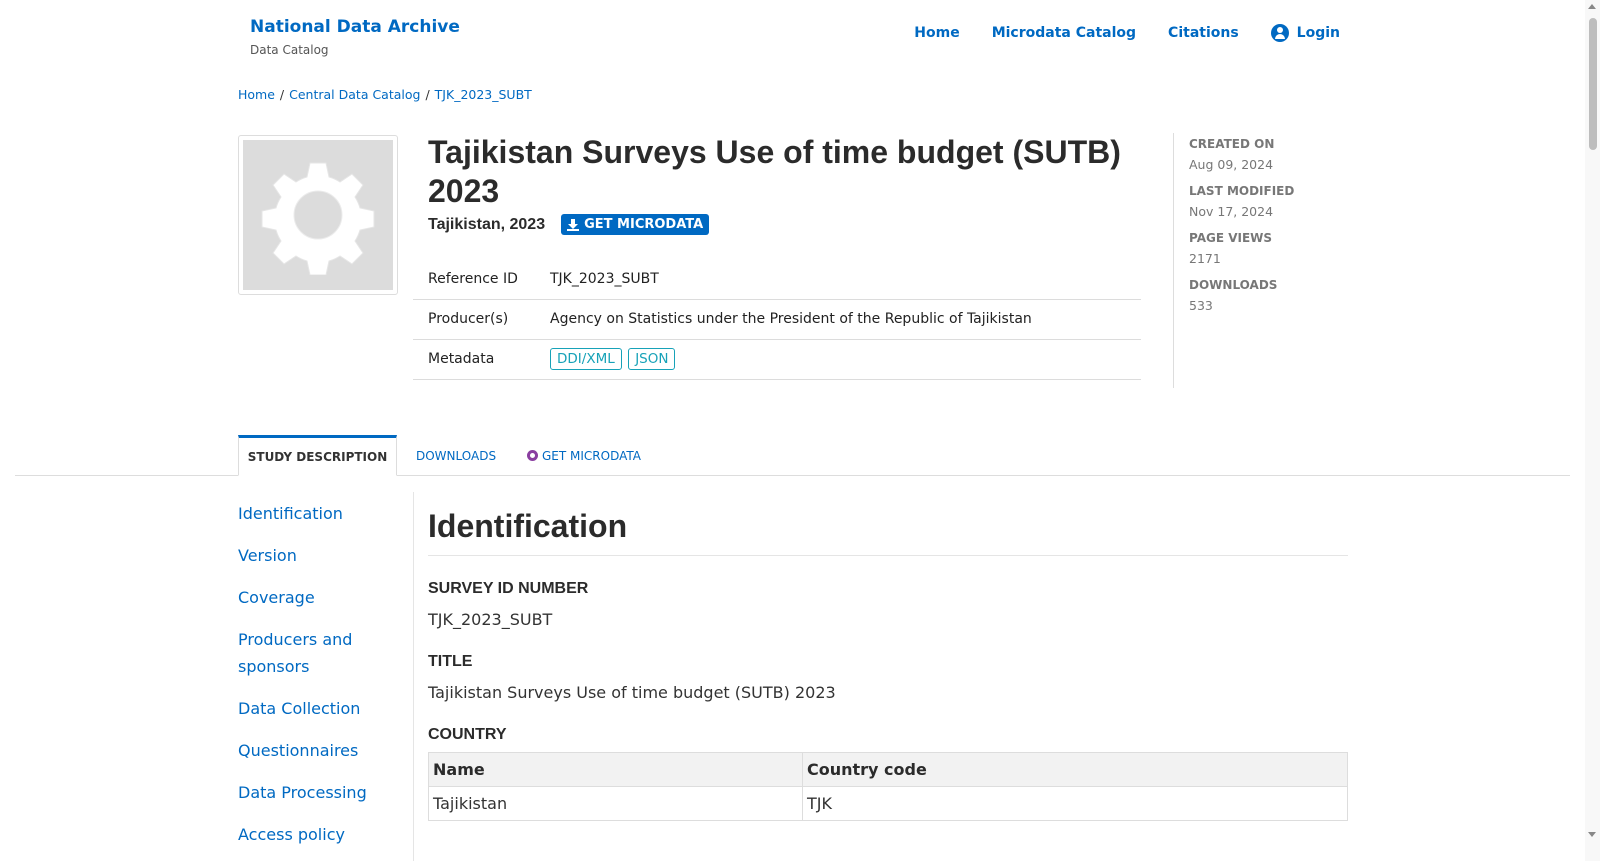 Image resolution: width=1600 pixels, height=861 pixels. I want to click on section-nav-coverage: Coverage, so click(318, 597).